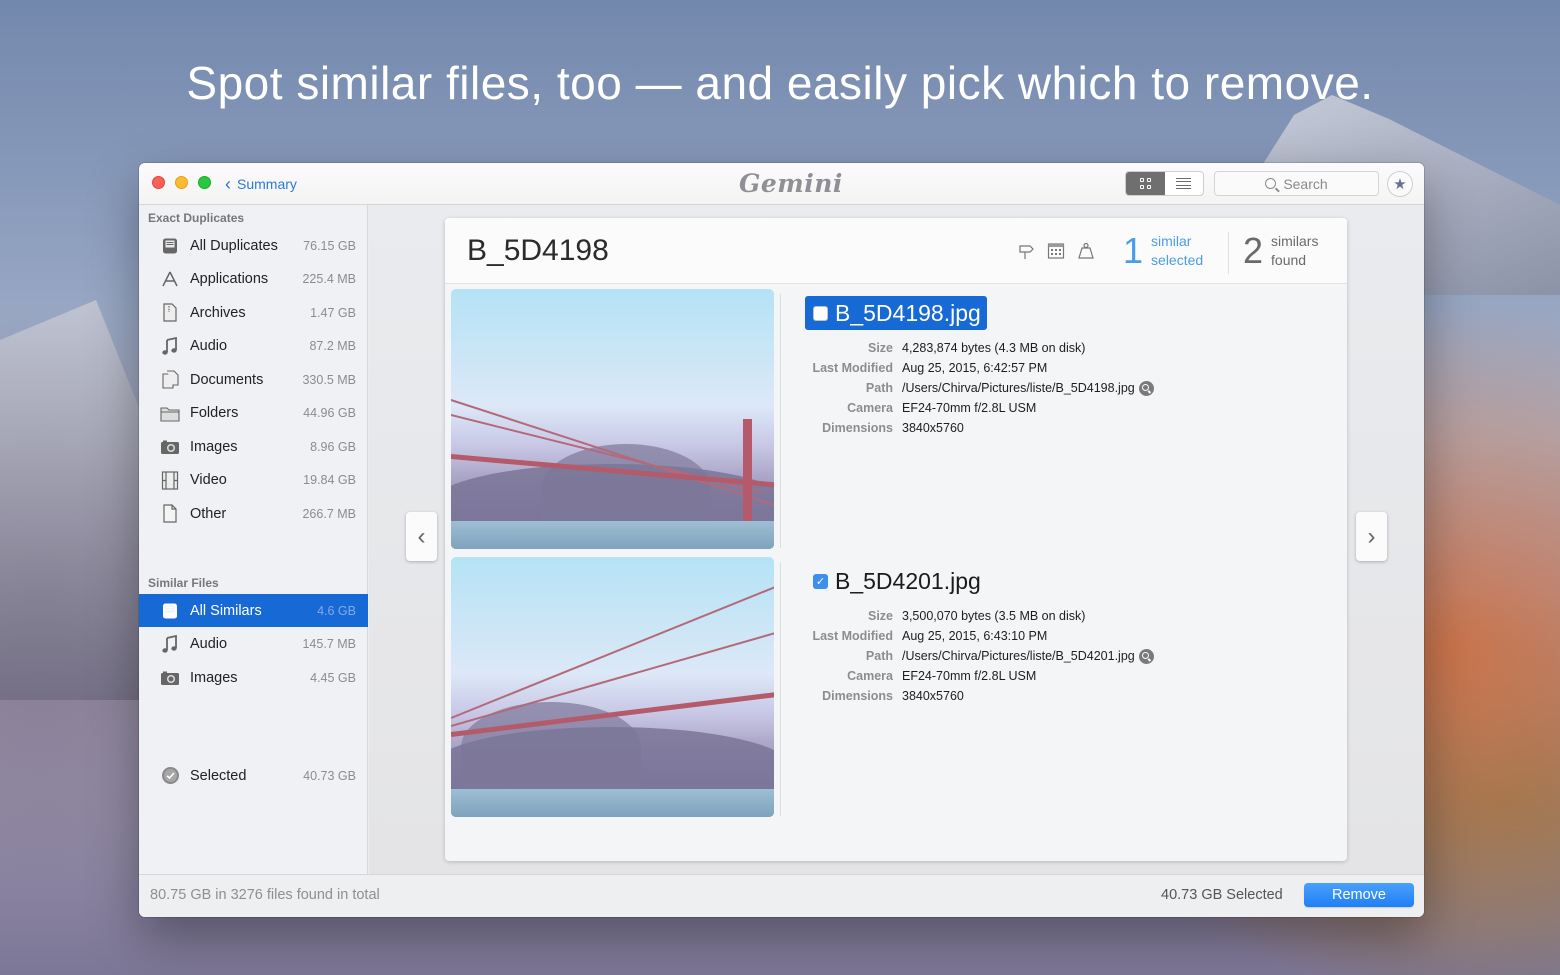 This screenshot has width=1560, height=975. I want to click on selected-count: 1, so click(1133, 250).